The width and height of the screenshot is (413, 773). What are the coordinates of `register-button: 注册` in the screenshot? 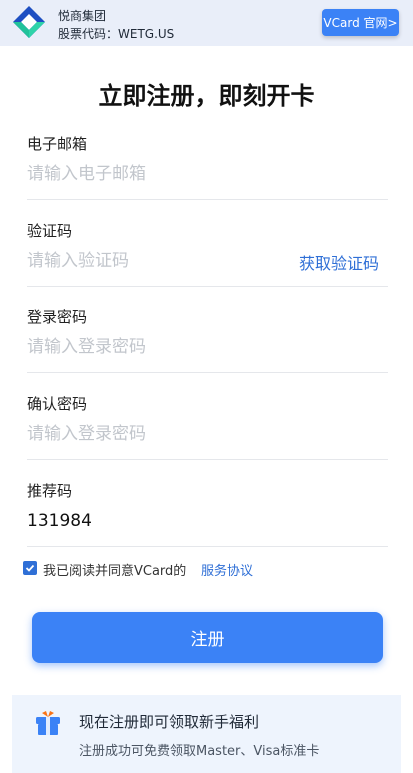 It's located at (207, 637).